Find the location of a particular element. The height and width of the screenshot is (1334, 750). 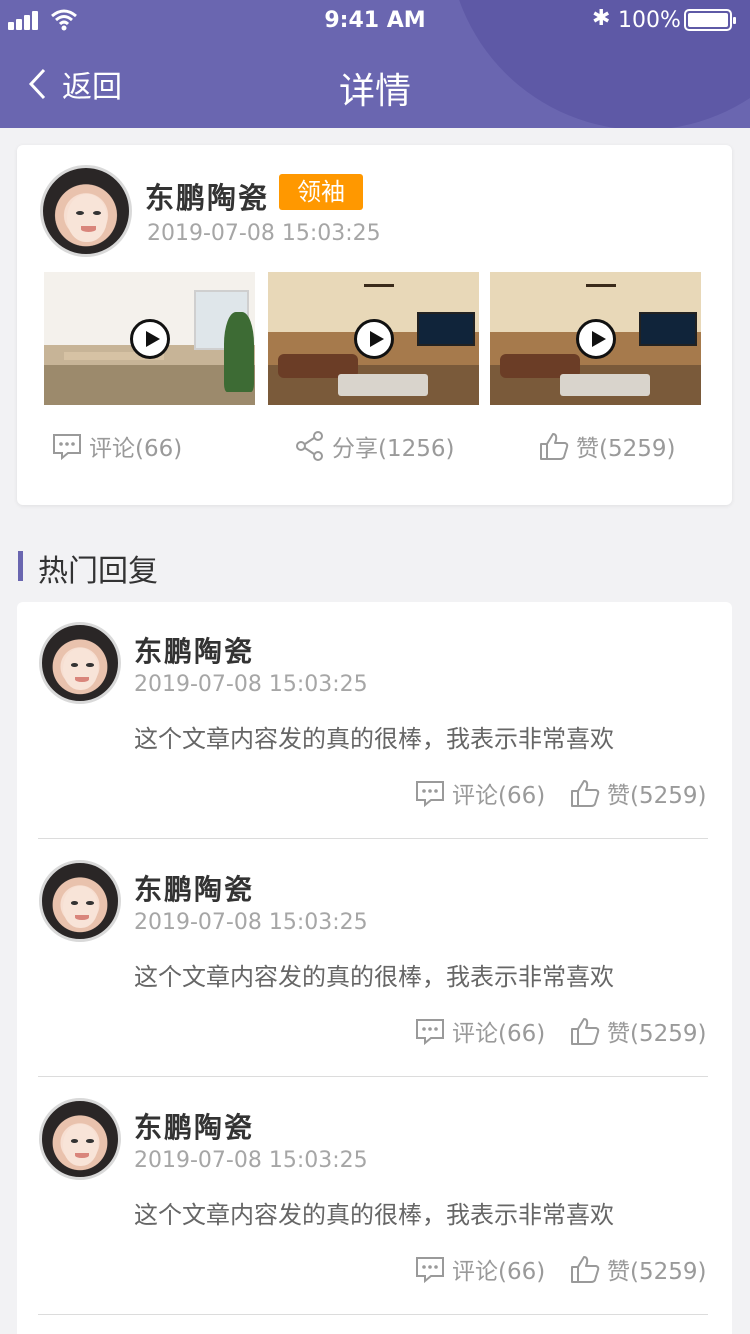

share-icon is located at coordinates (309, 446).